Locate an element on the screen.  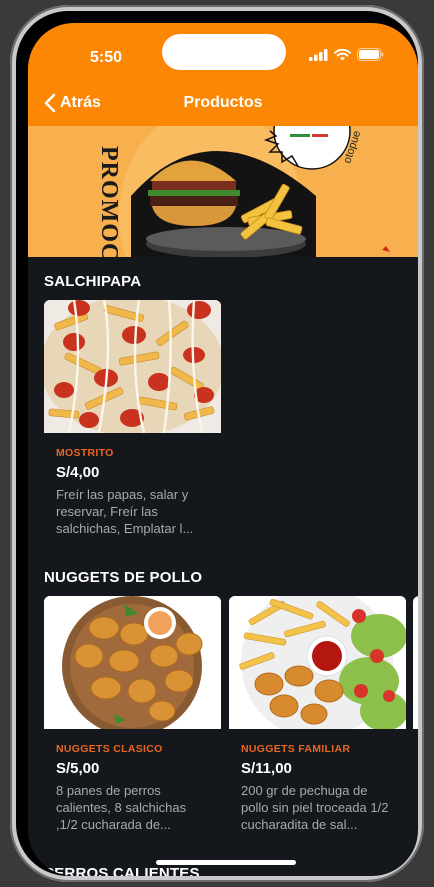
dynamic-island is located at coordinates (224, 52).